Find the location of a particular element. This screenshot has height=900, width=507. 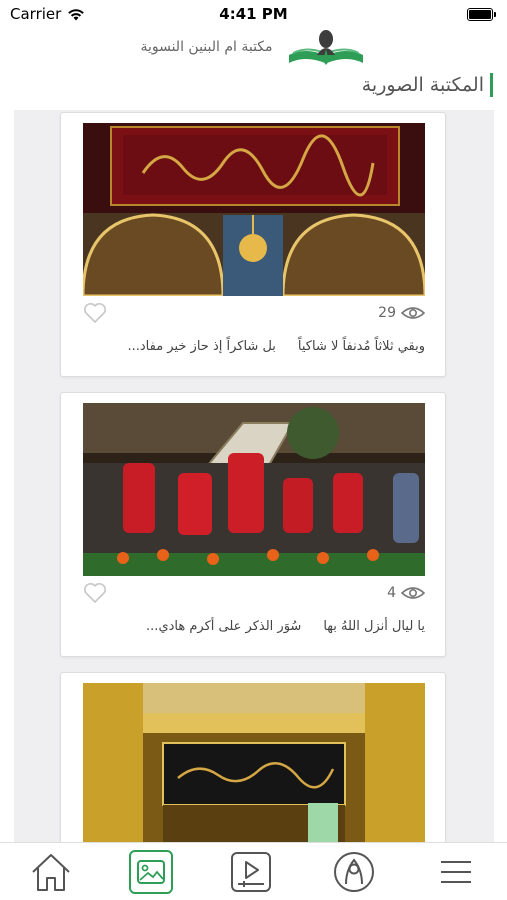

tab-video is located at coordinates (251, 872).